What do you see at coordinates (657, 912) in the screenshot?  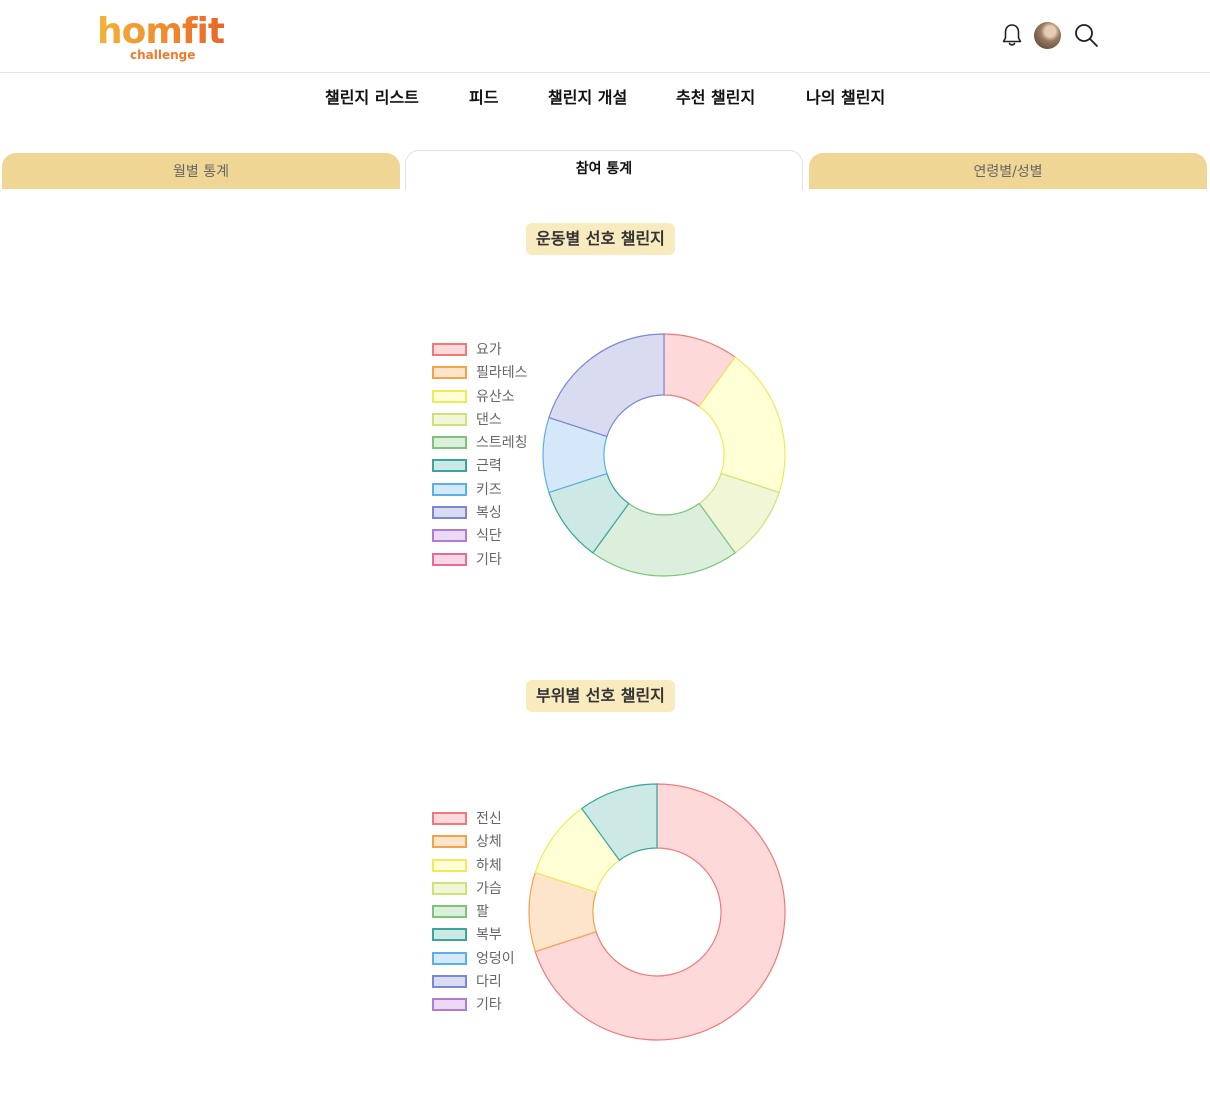 I see `bodypart-doughnut-chart` at bounding box center [657, 912].